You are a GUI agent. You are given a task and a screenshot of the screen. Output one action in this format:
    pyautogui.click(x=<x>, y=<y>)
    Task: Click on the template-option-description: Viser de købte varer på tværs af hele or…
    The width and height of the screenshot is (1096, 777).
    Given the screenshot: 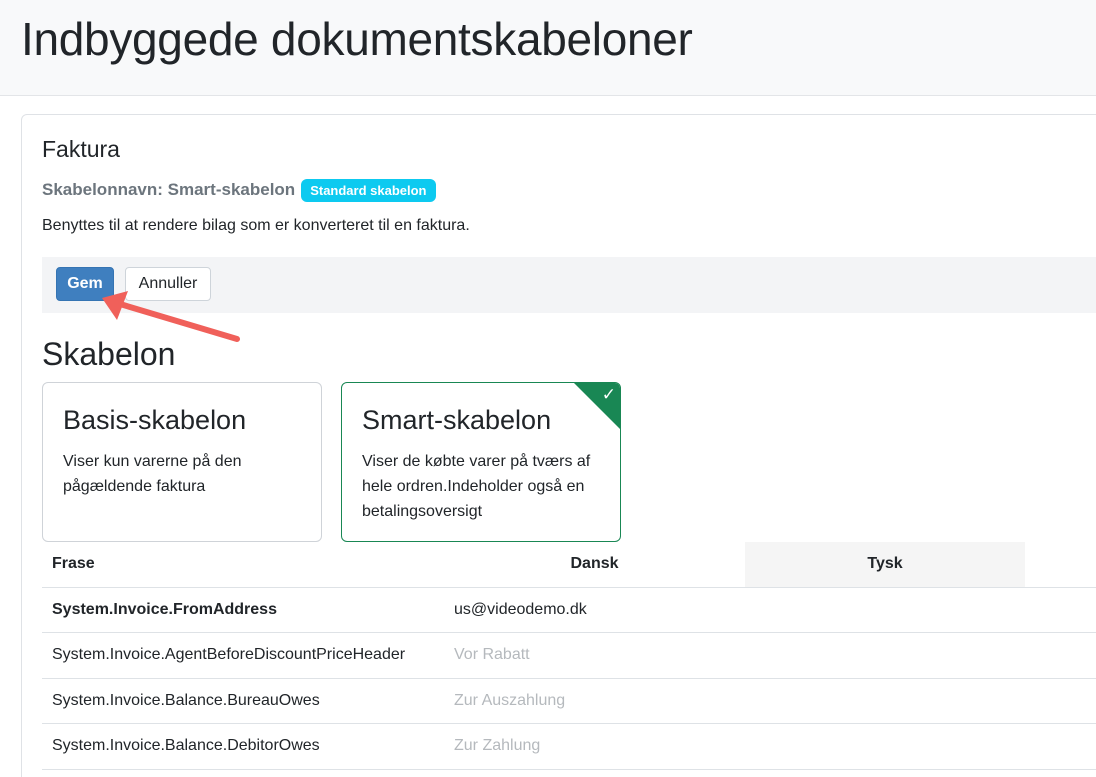 What is the action you would take?
    pyautogui.click(x=476, y=486)
    